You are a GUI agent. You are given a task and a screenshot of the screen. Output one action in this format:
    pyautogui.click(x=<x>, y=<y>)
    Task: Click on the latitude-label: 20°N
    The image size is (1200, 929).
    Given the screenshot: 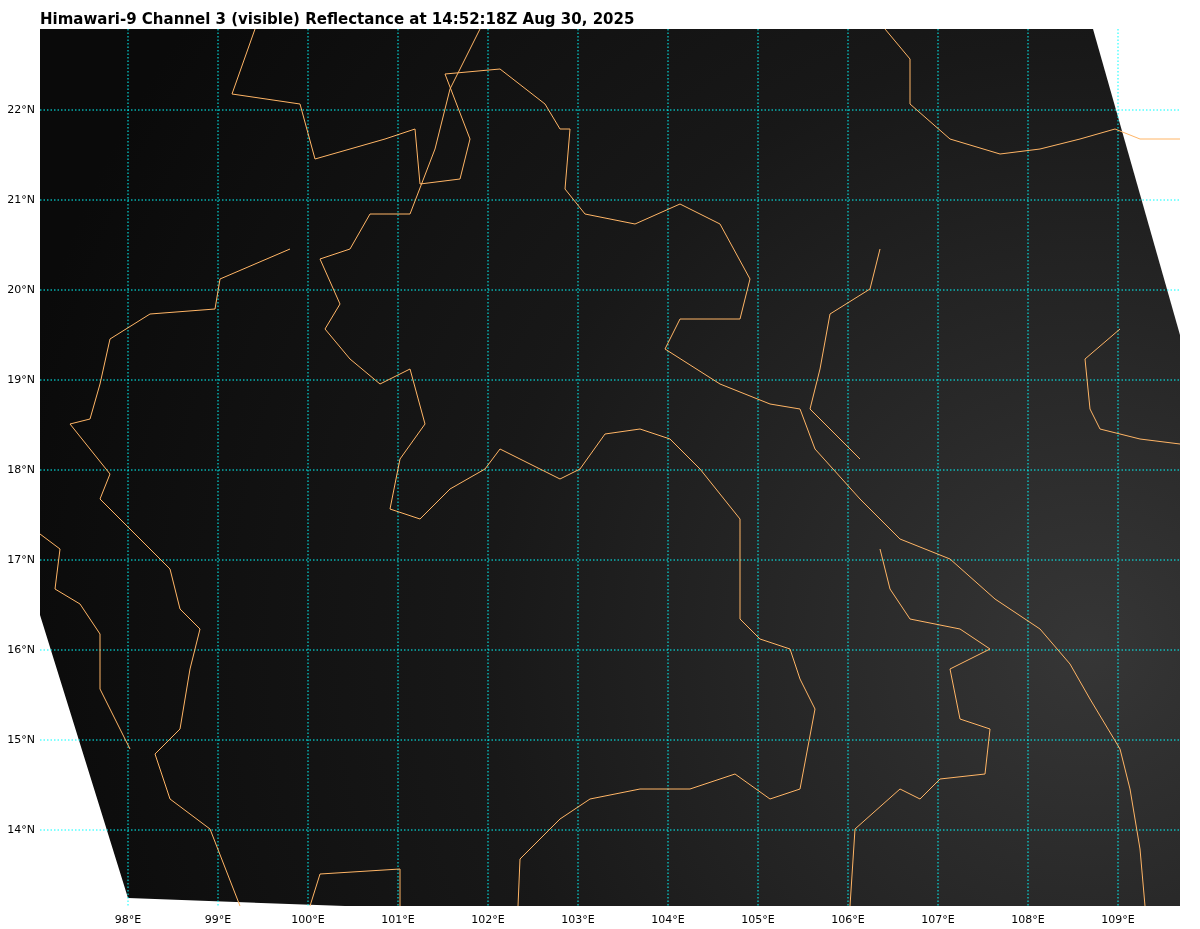 What is the action you would take?
    pyautogui.click(x=21, y=290)
    